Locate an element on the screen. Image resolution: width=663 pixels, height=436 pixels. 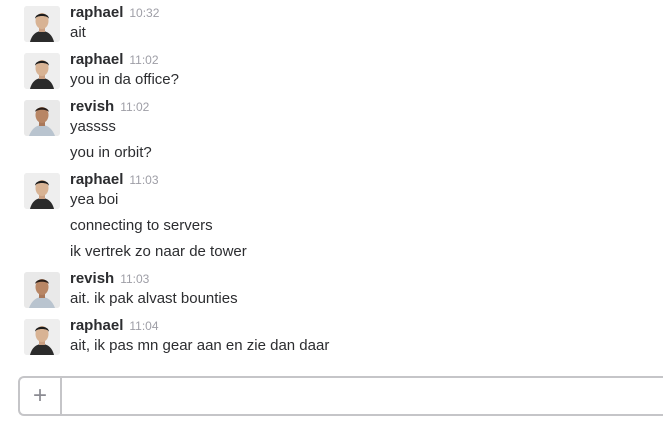
message-header: raphael 11:03 is located at coordinates (114, 180).